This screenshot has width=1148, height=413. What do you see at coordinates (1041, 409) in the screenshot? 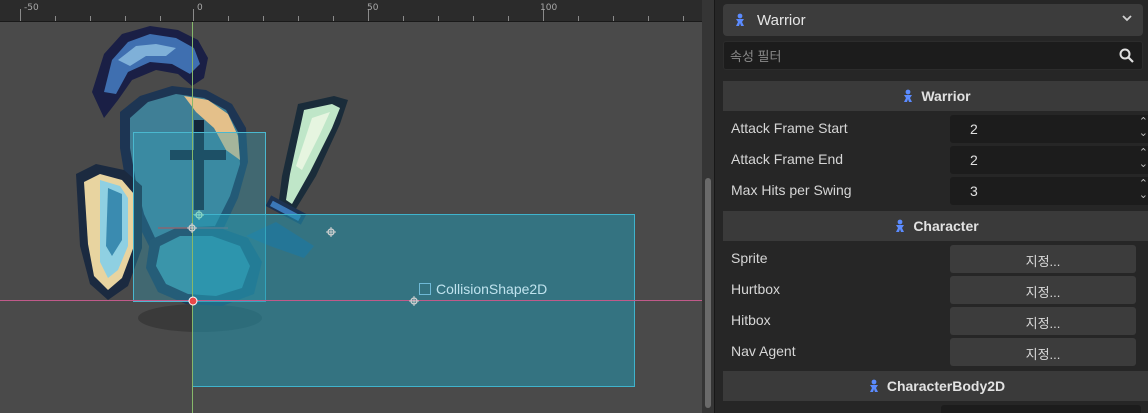
I see `partially-visible-field` at bounding box center [1041, 409].